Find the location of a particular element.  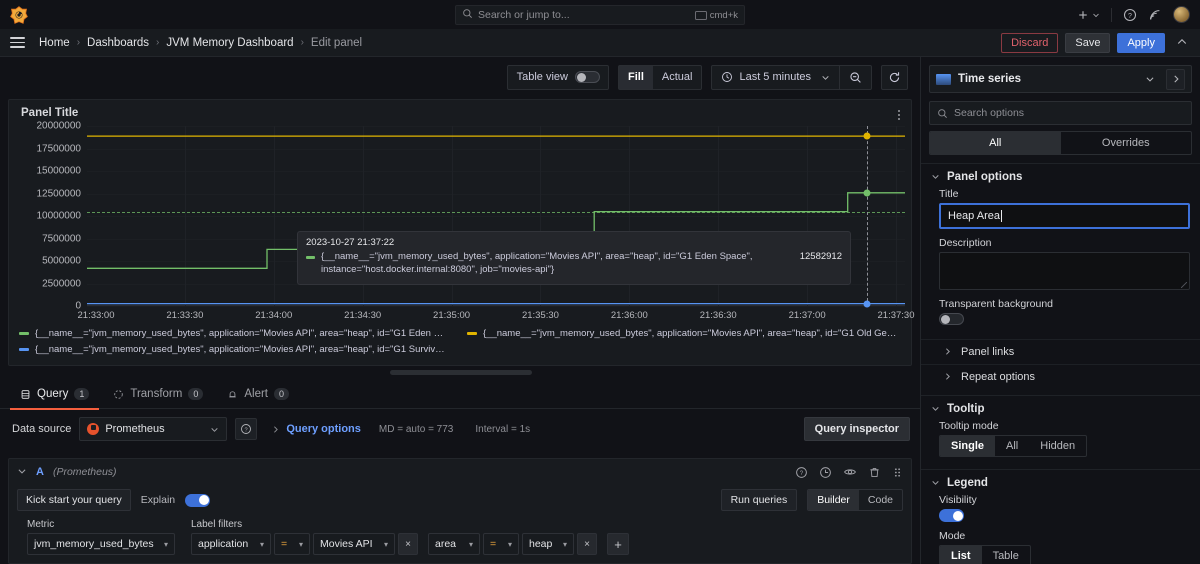

legend-visibility-toggle is located at coordinates (951, 515).